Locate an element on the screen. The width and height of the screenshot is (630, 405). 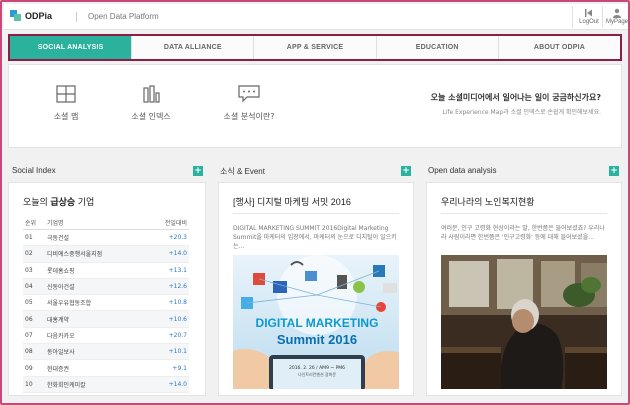
social-index-link: 소셜 인덱스 is located at coordinates (151, 103).